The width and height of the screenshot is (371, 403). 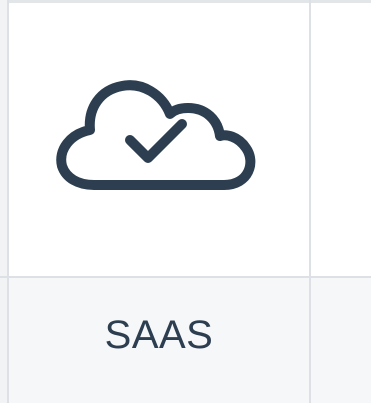 What do you see at coordinates (341, 340) in the screenshot?
I see `adjacent-label-cell` at bounding box center [341, 340].